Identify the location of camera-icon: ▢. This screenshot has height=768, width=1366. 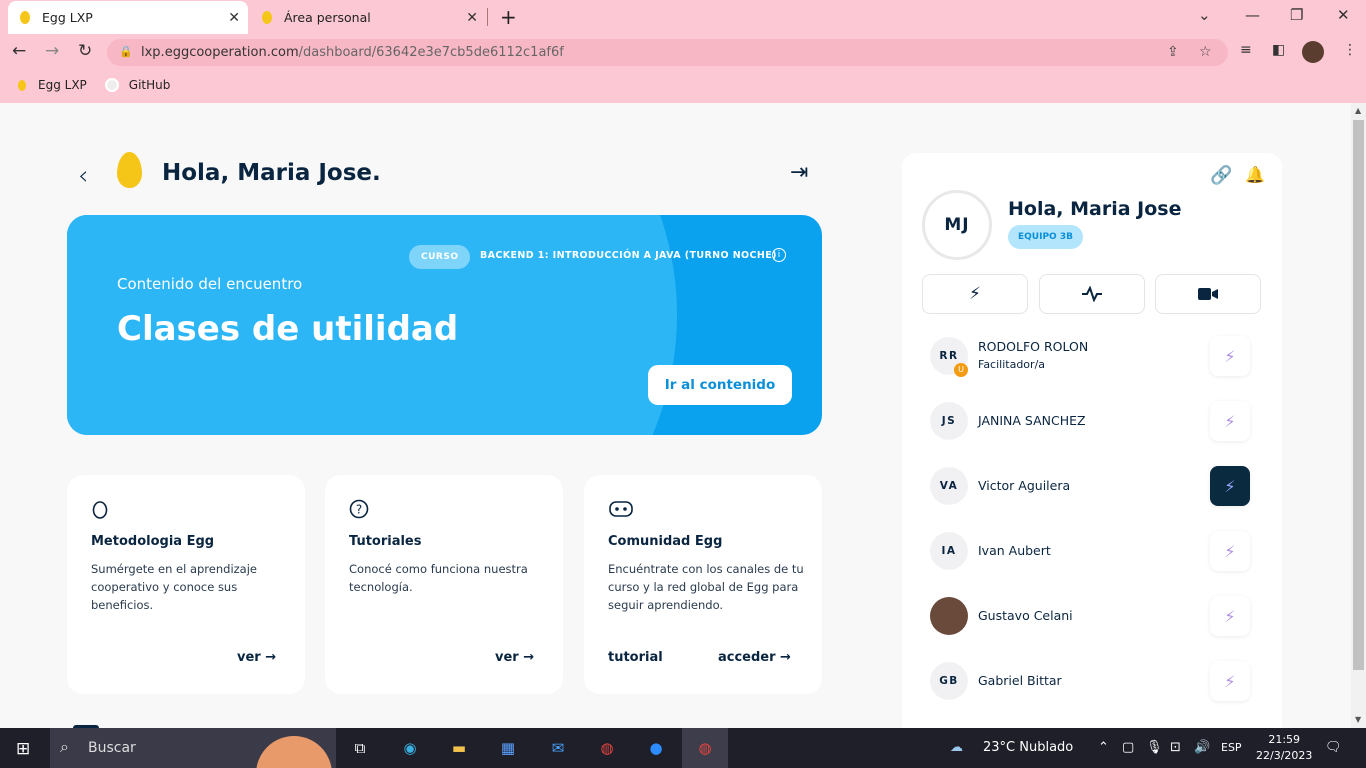
(1128, 747).